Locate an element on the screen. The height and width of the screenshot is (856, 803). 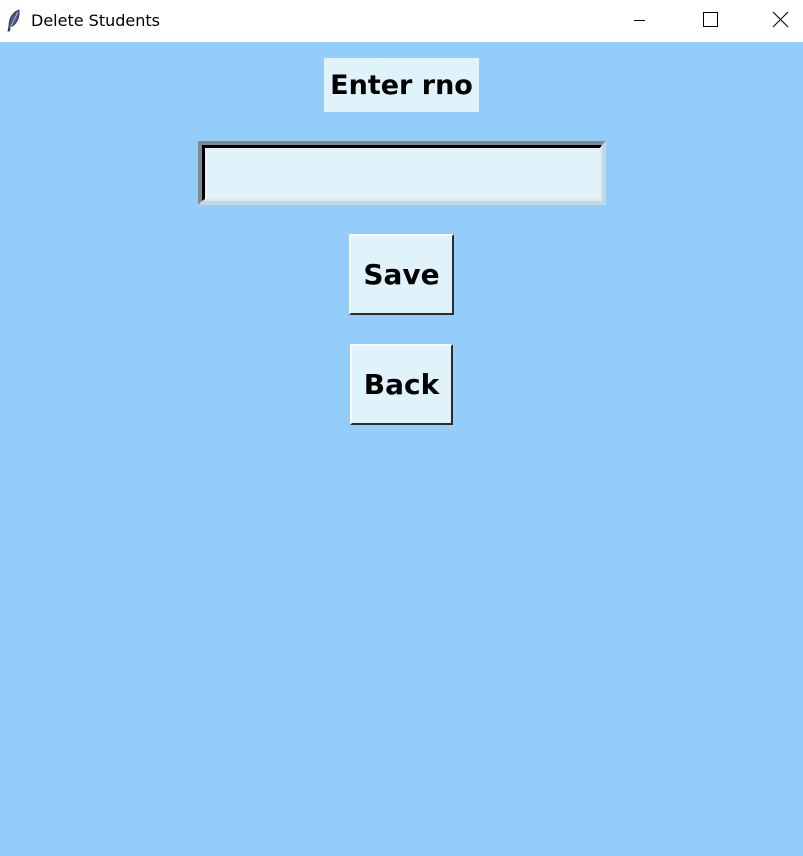
maximize-button is located at coordinates (710, 21).